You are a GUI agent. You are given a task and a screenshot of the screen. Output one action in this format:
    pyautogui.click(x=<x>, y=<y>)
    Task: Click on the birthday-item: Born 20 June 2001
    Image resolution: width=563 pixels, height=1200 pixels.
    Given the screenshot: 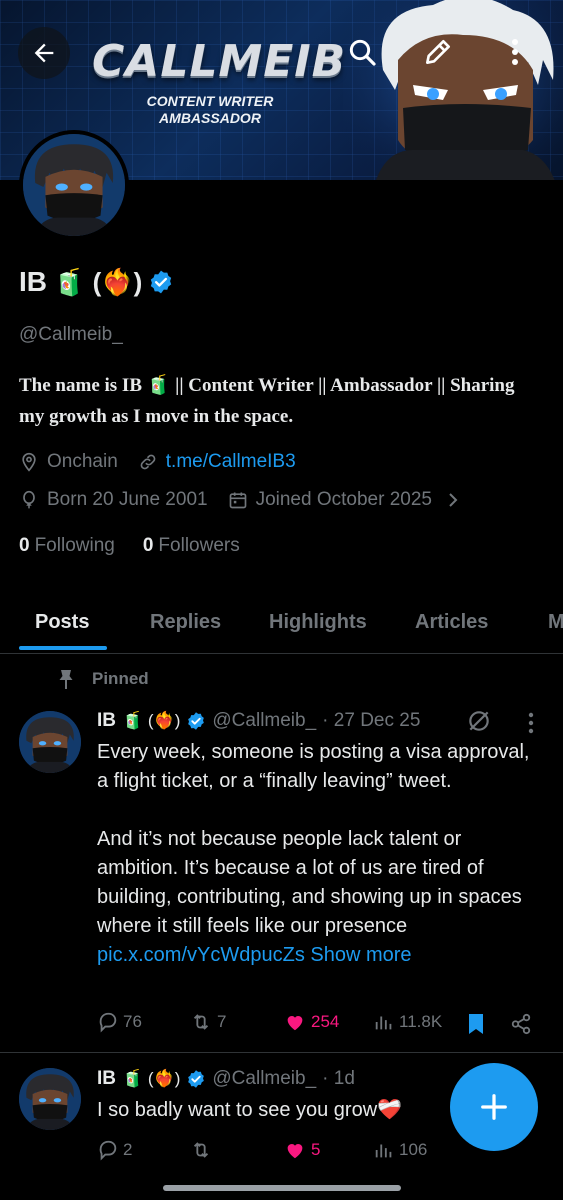 What is the action you would take?
    pyautogui.click(x=113, y=500)
    